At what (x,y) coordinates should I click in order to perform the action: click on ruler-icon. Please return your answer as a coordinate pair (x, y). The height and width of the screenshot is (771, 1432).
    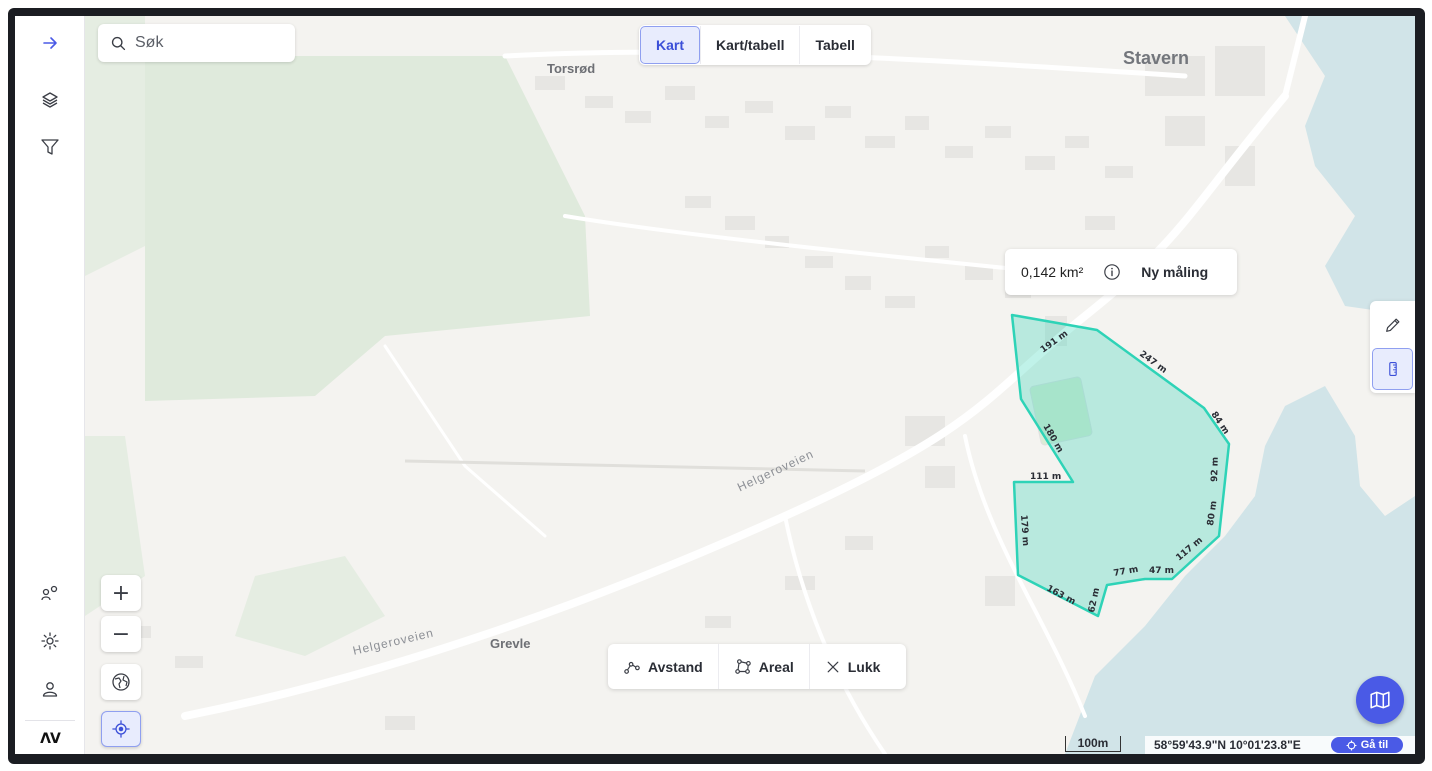
    Looking at the image, I should click on (1392, 369).